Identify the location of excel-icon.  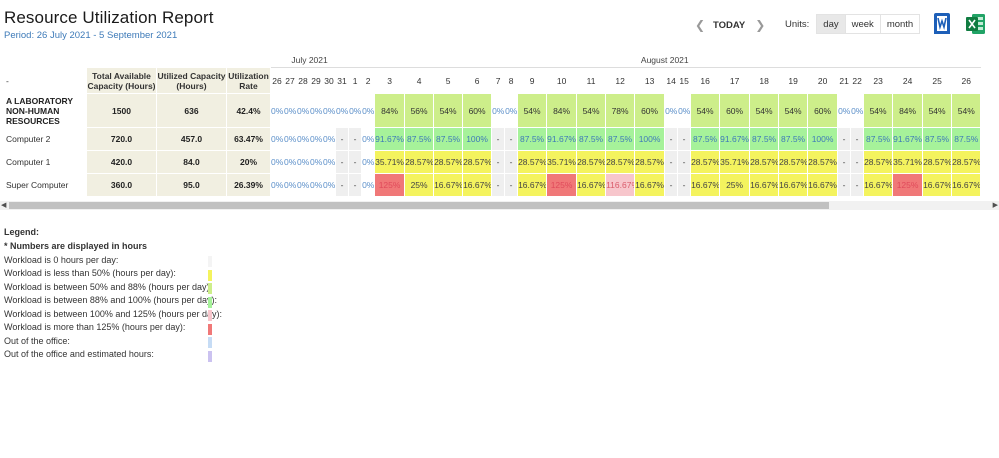
(976, 24).